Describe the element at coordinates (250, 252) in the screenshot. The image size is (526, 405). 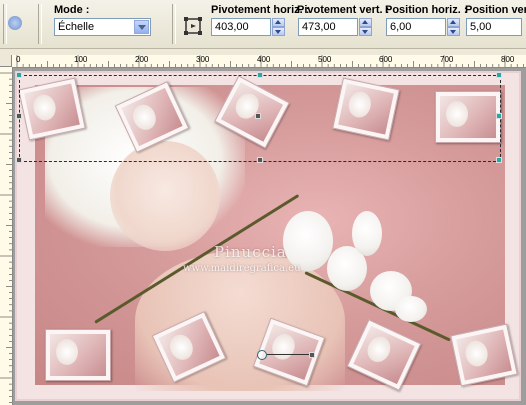
I see `watermark-name: Pinuccia` at that location.